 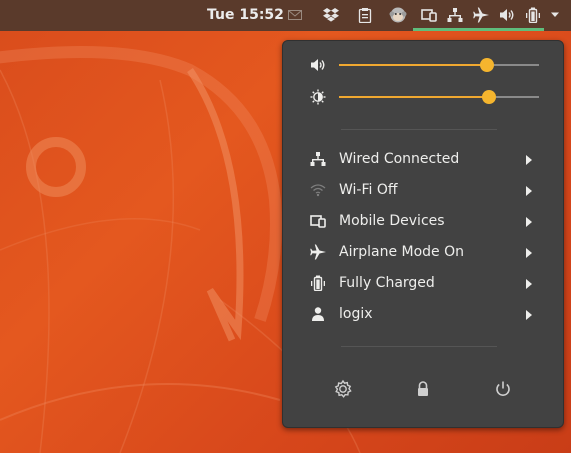 I want to click on lock-icon, so click(x=423, y=389).